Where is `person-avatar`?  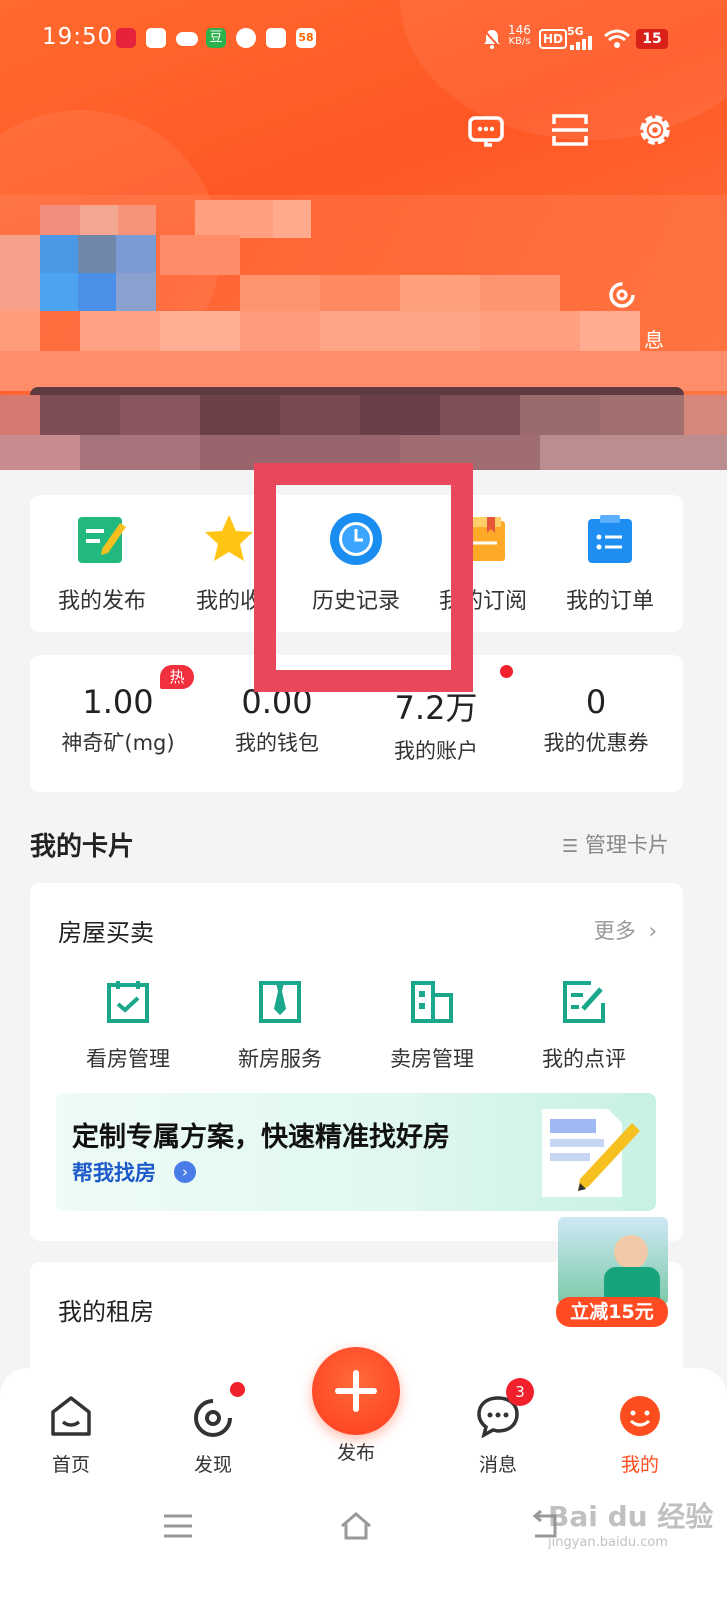
person-avatar is located at coordinates (631, 1252).